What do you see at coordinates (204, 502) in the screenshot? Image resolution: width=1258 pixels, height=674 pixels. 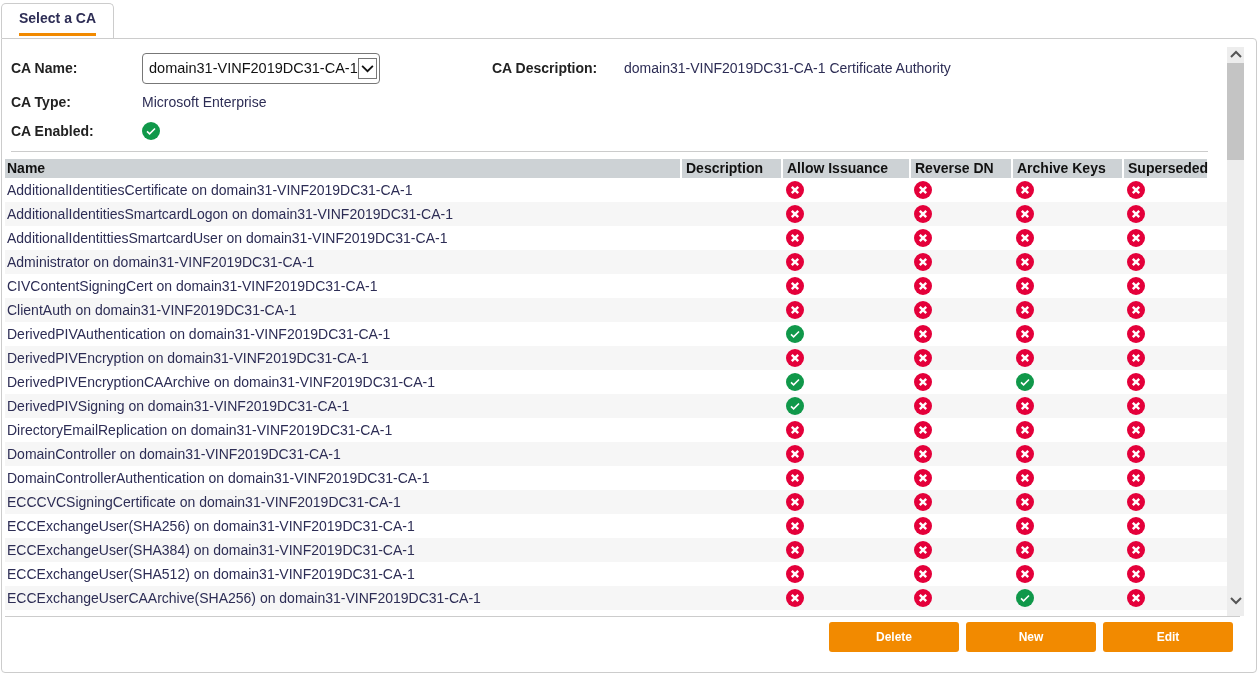 I see `table-cell-text: ECCCVCSigningCertificate on domain31-VINF2019DC31-CA-1` at bounding box center [204, 502].